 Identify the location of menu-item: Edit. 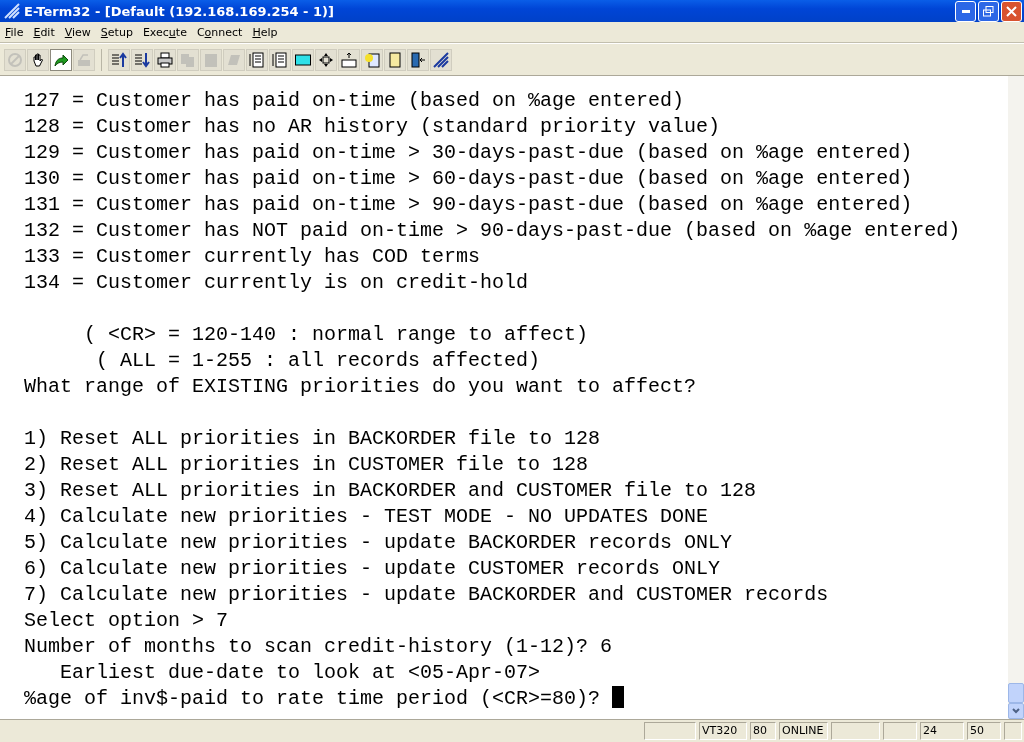
(44, 32).